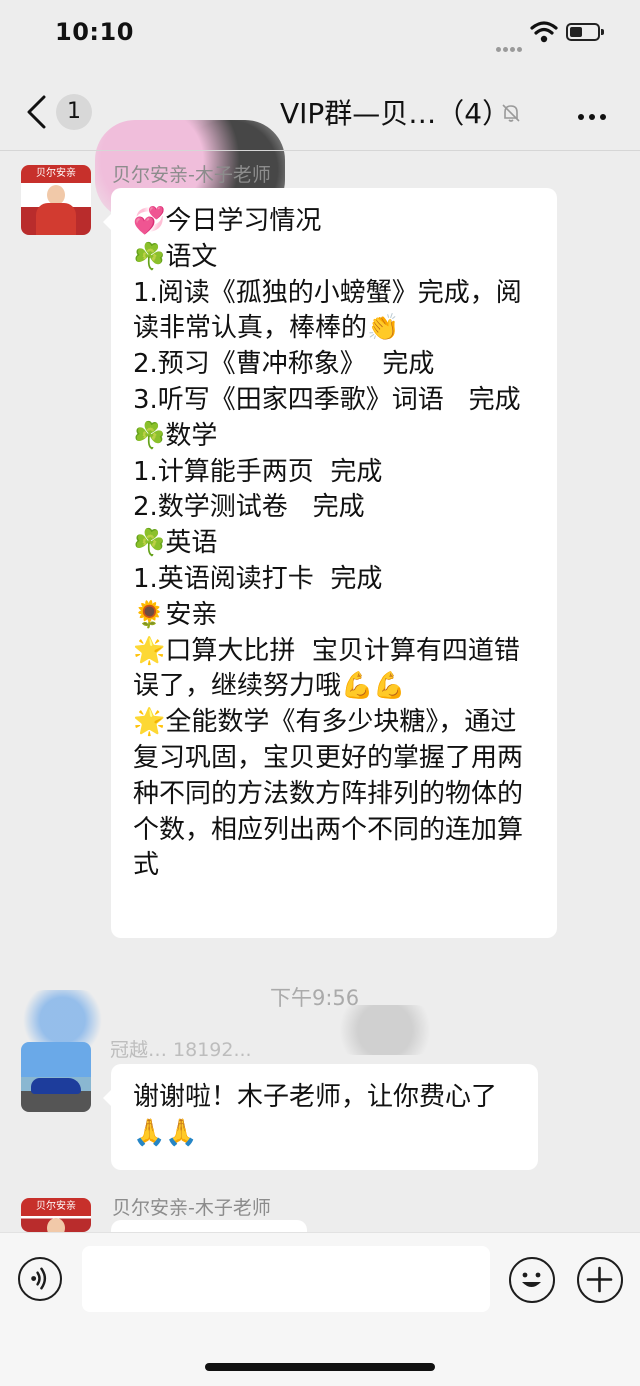 The width and height of the screenshot is (640, 1386). I want to click on message-text: 谢谢啦！木子老师，让你费心了🙏🙏, so click(315, 1115).